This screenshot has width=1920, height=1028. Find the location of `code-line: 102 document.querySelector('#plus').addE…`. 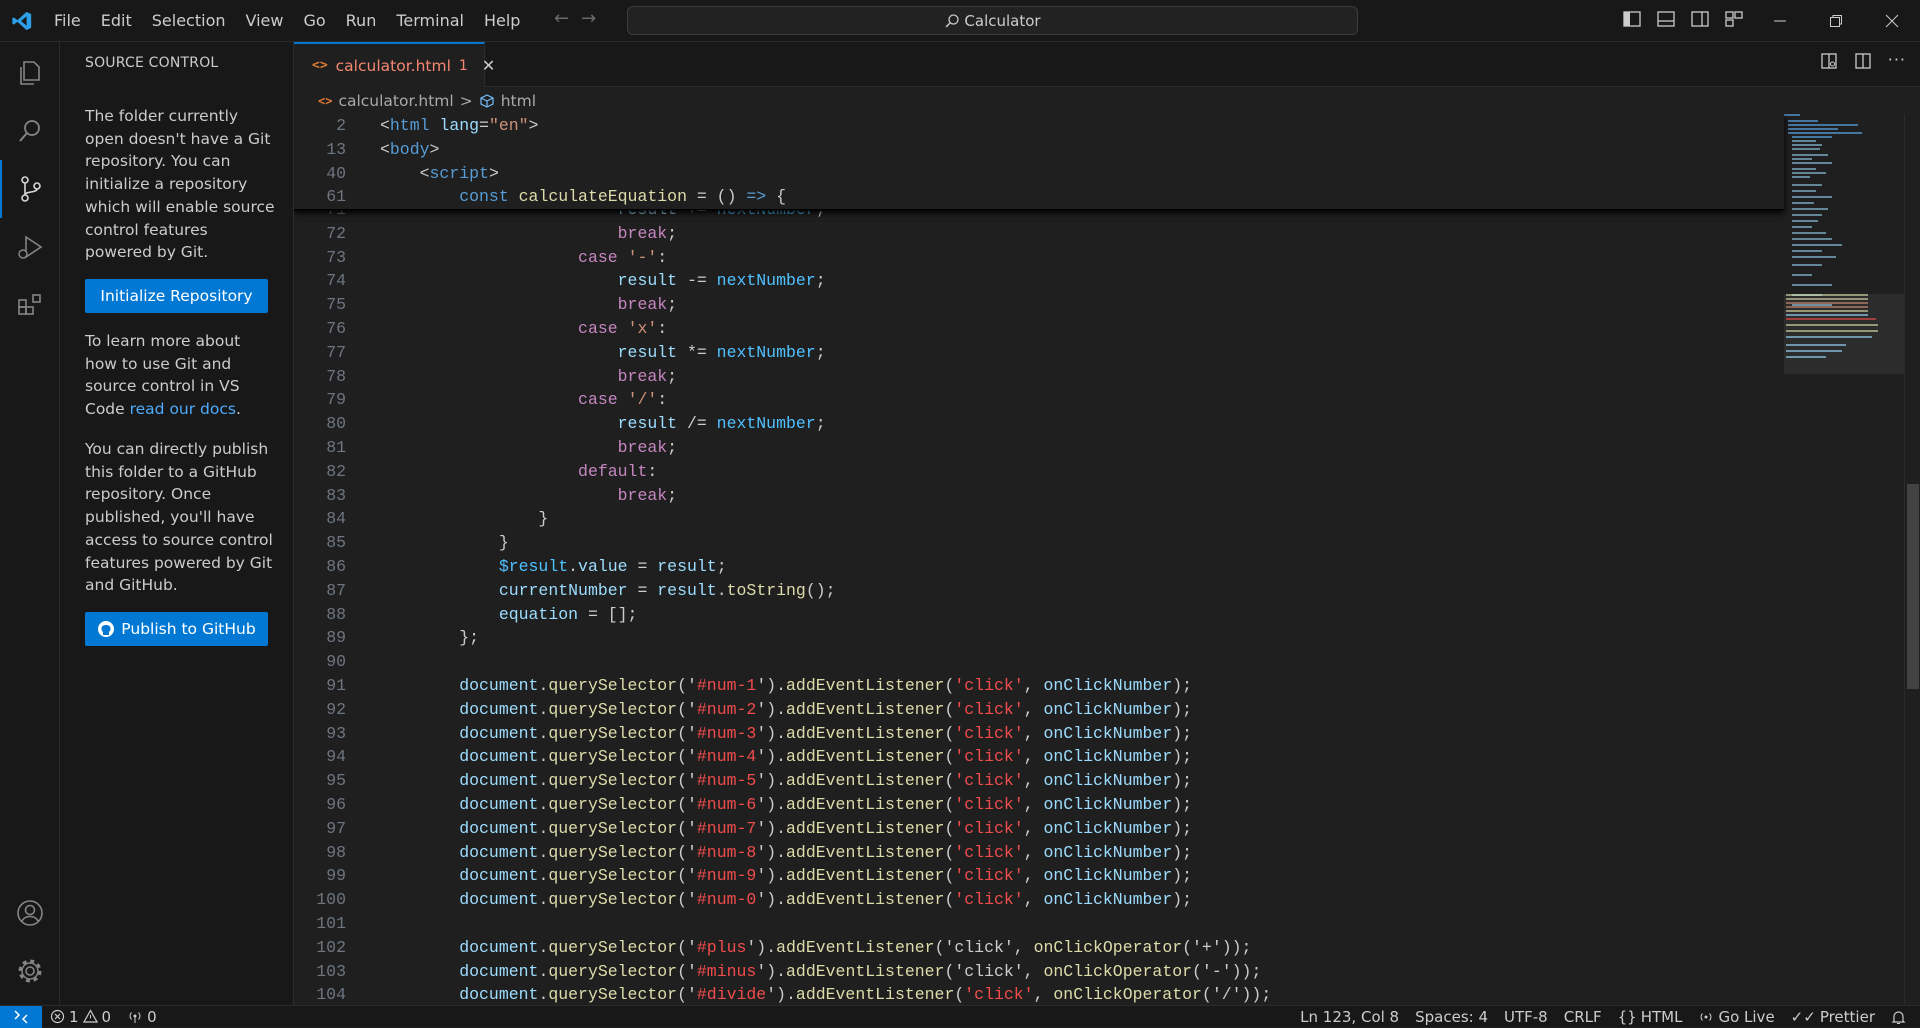

code-line: 102 document.querySelector('#plus').addE… is located at coordinates (1039, 948).